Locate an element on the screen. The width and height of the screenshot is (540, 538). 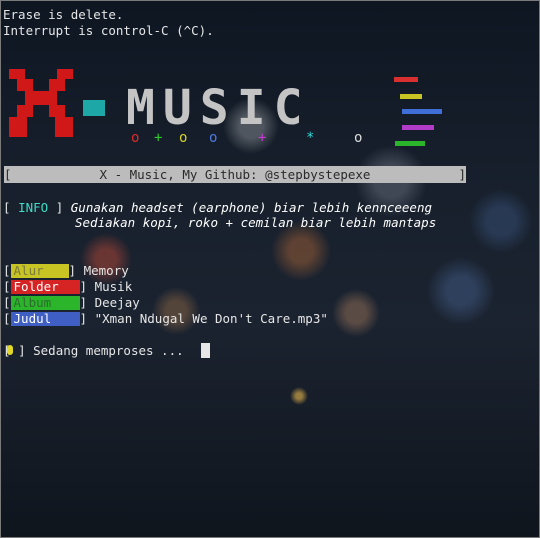
row-value-judul: "Xman Ndugal We Don't Care.mp3" is located at coordinates (211, 318).